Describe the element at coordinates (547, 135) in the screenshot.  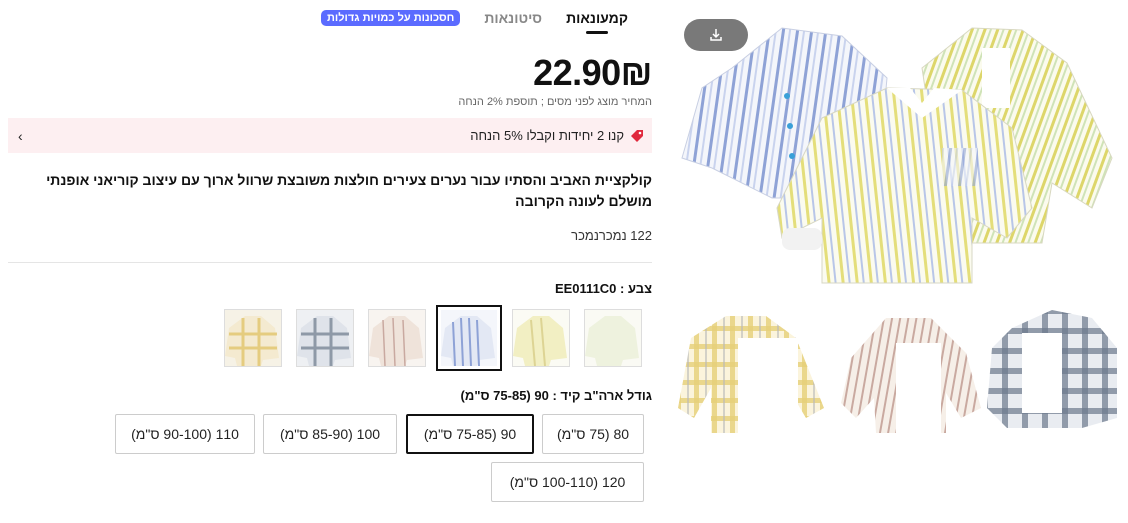
I see `promo-text: קנו 2 יחידות וקבלו 5% הנחה` at that location.